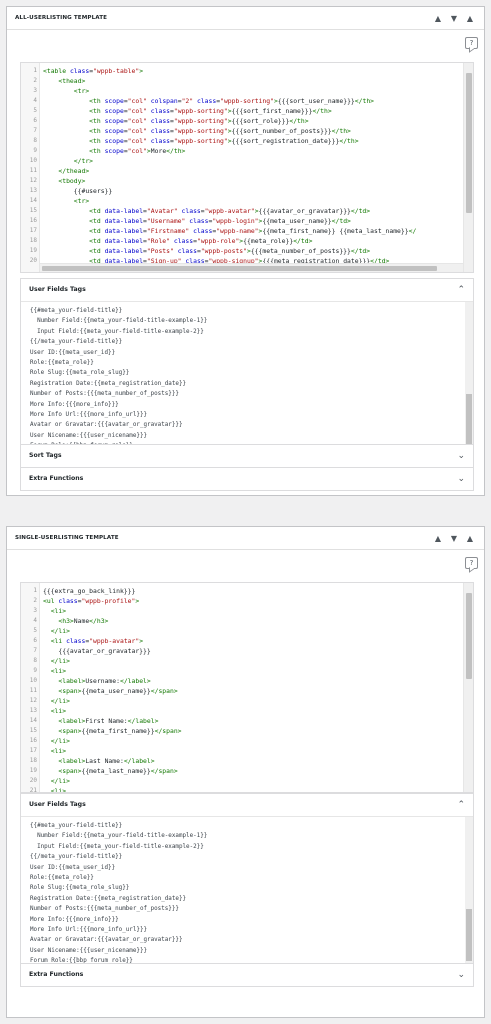 The width and height of the screenshot is (491, 1024). I want to click on code-line: 14 <label>First Name:</label>, so click(241, 721).